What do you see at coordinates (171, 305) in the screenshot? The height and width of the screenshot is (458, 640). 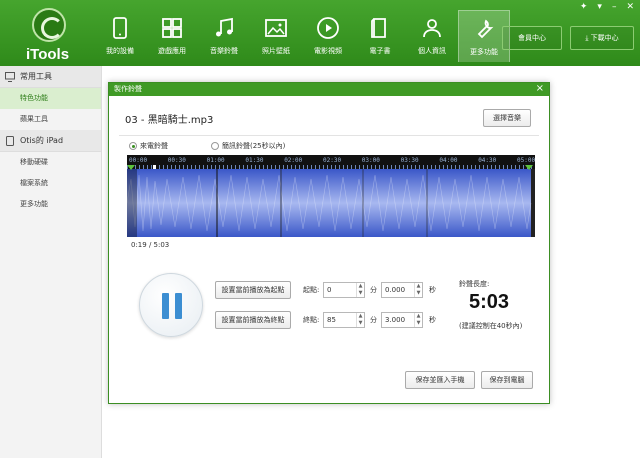 I see `pause-button` at bounding box center [171, 305].